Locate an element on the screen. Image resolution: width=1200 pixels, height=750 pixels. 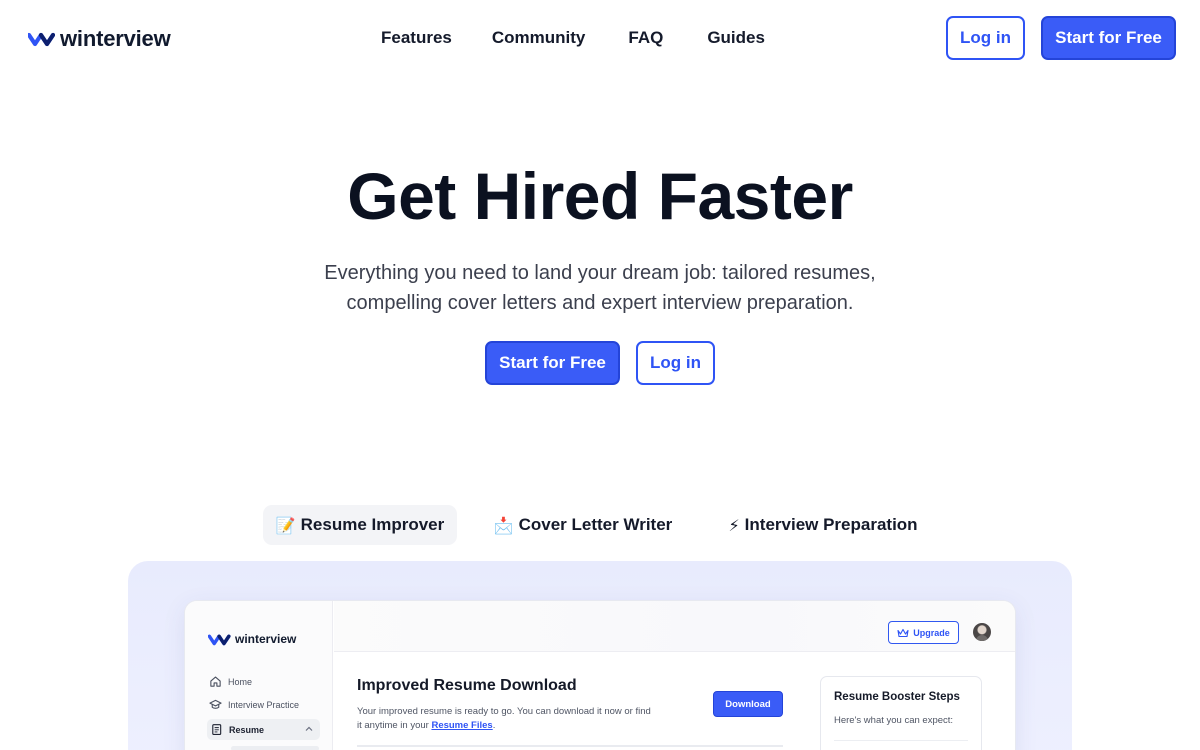
chevron-up-icon is located at coordinates (309, 729).